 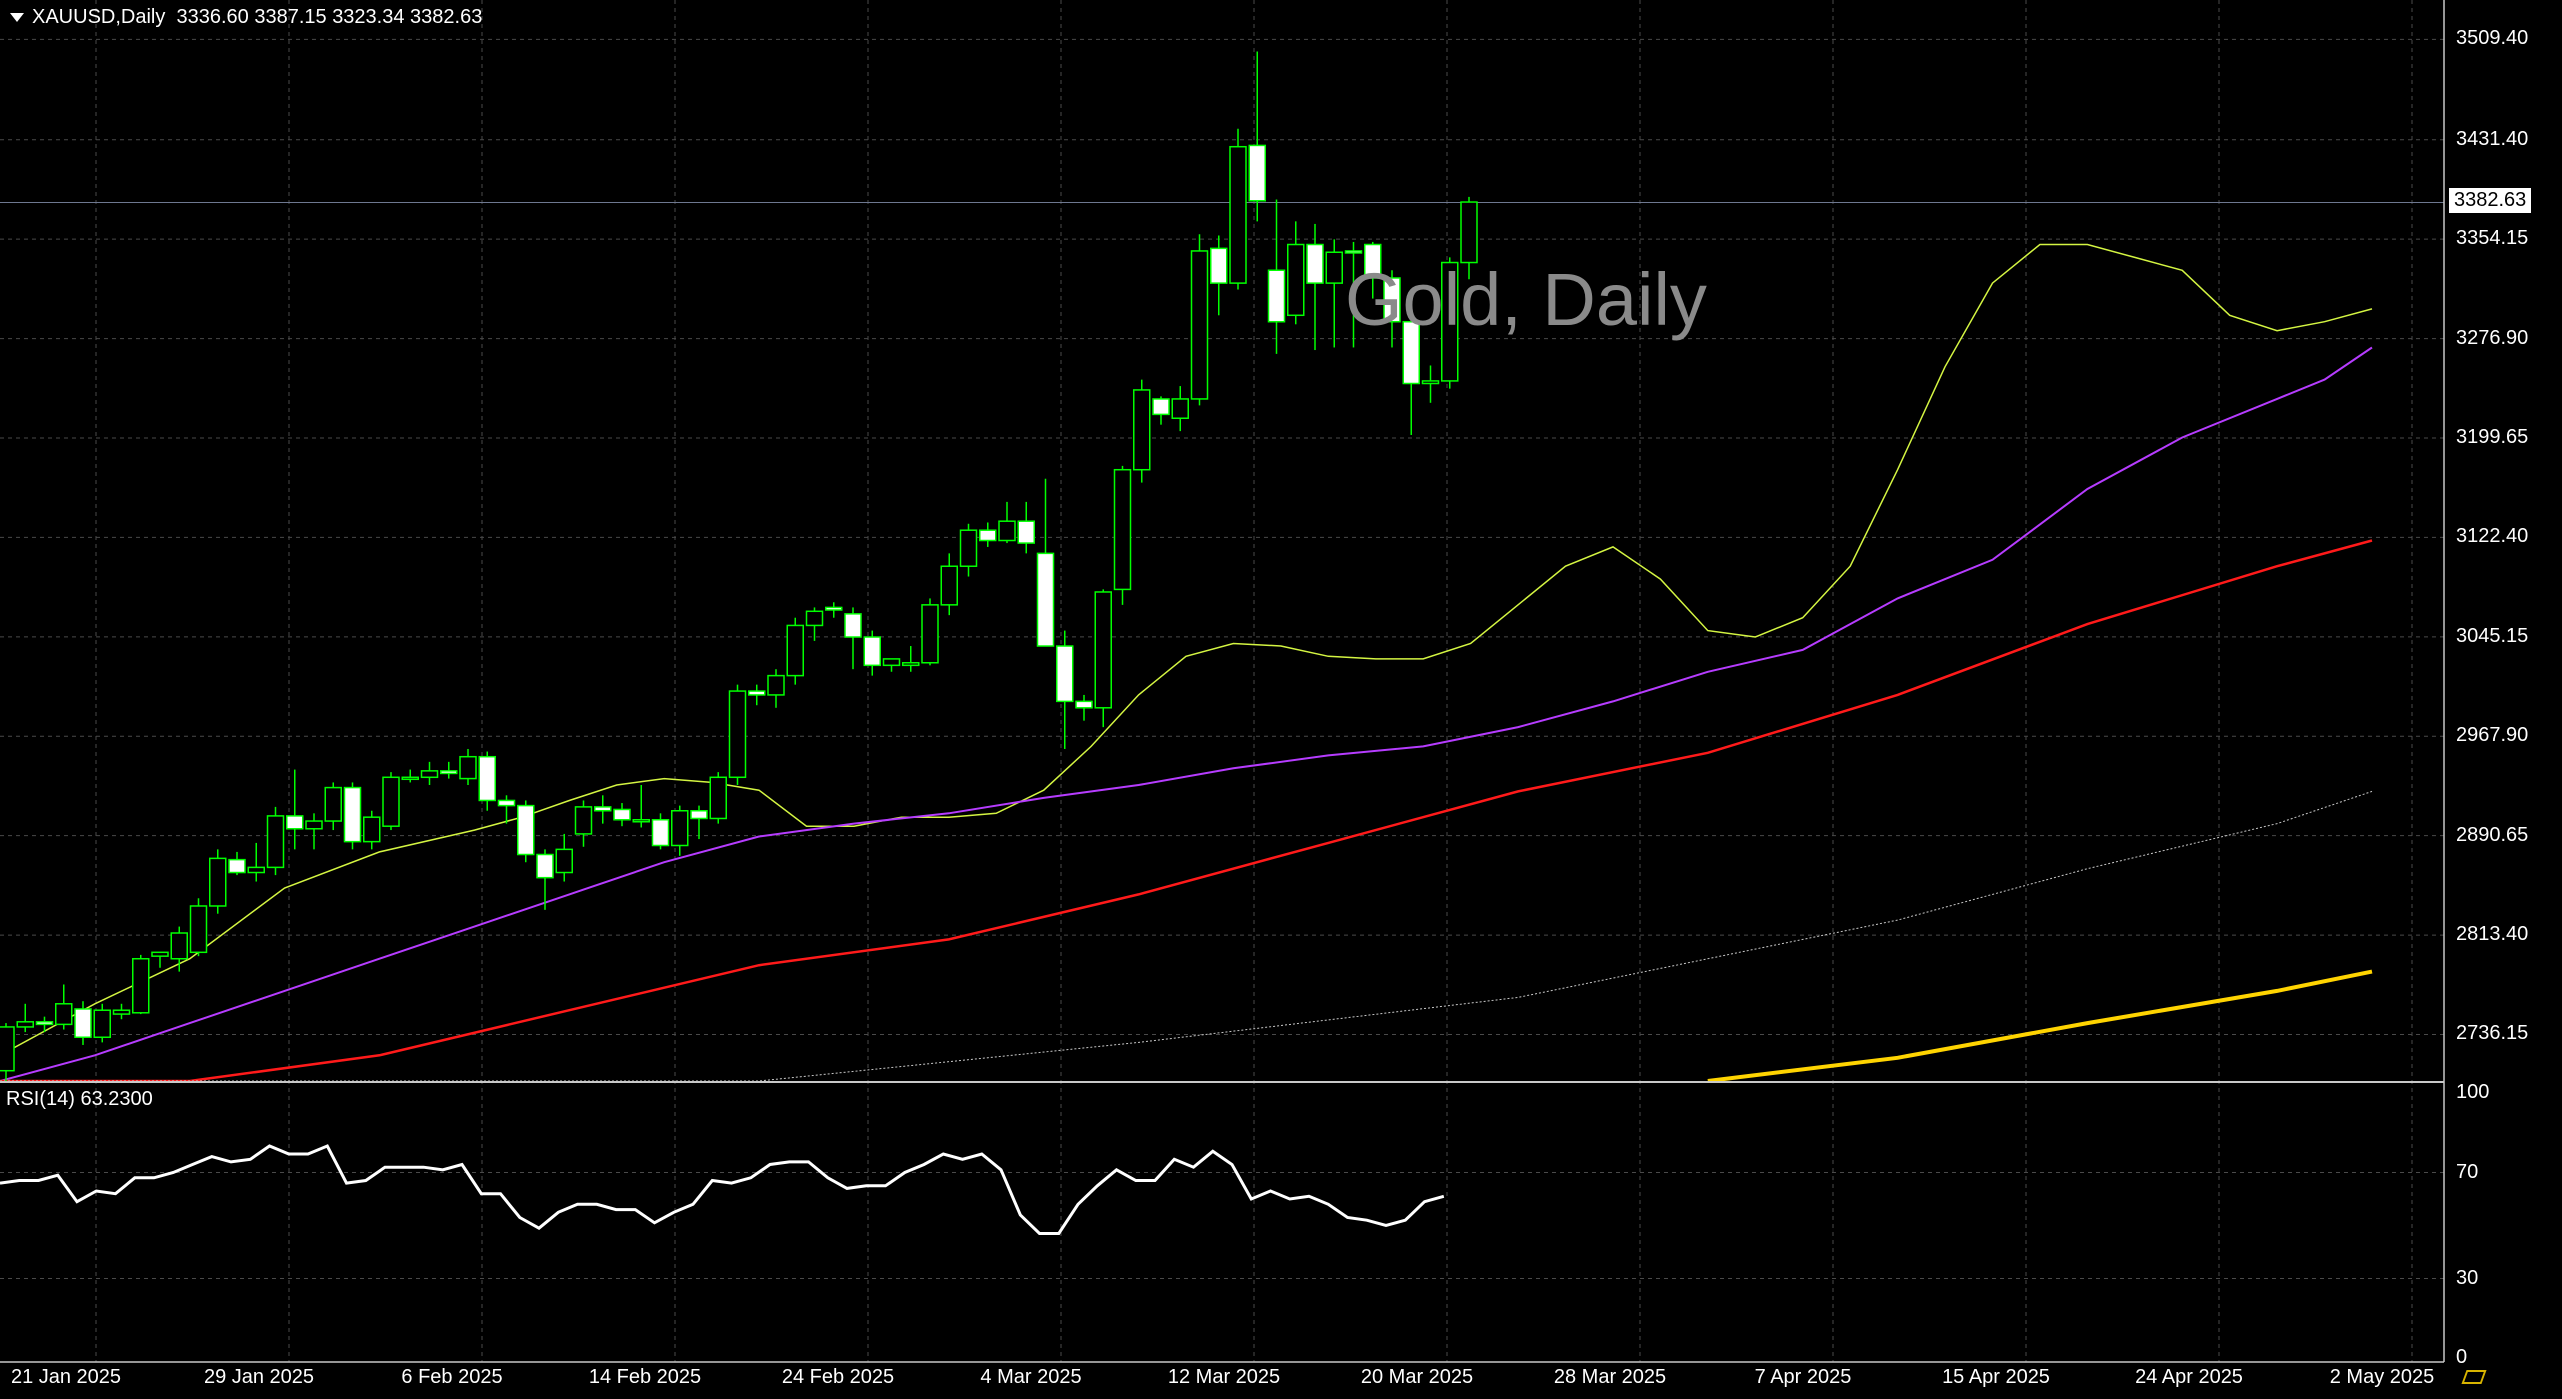 What do you see at coordinates (259, 1377) in the screenshot?
I see `date-tick-label: 29 Jan 2025` at bounding box center [259, 1377].